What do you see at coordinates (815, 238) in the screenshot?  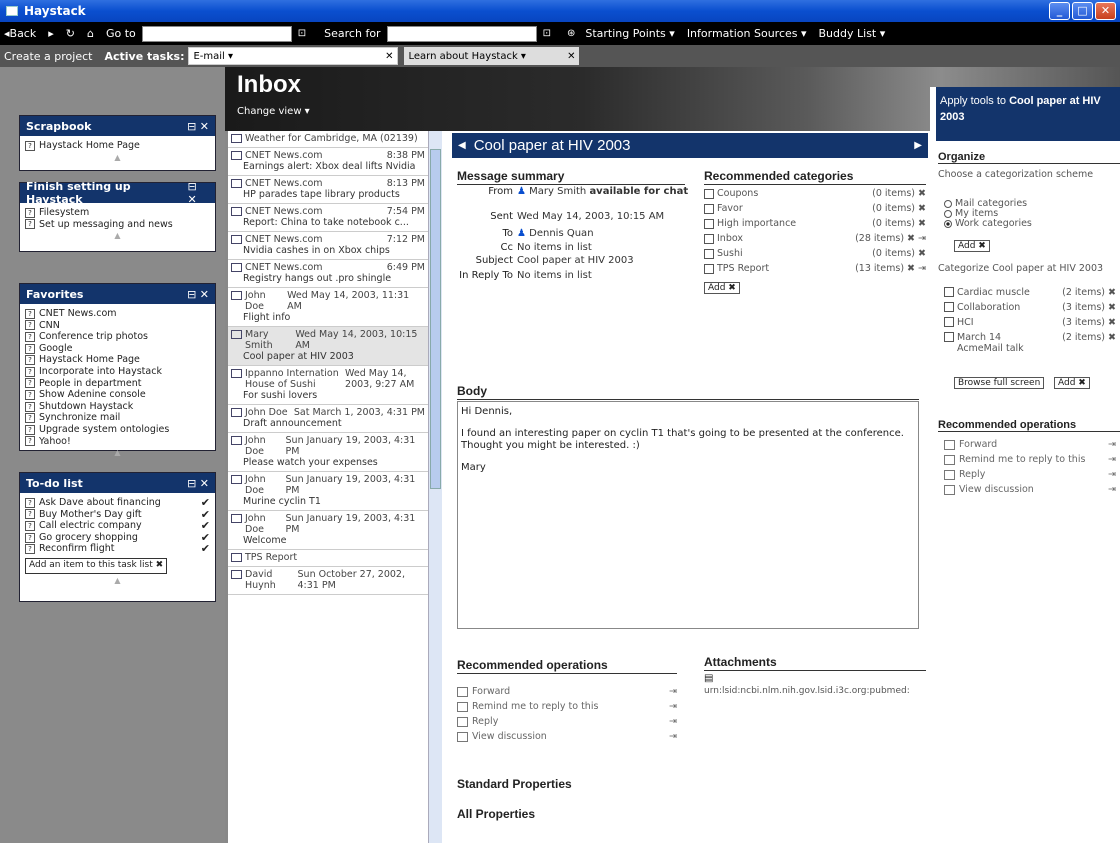 I see `category-item: Inbox (28 items) ✖ ⇥` at bounding box center [815, 238].